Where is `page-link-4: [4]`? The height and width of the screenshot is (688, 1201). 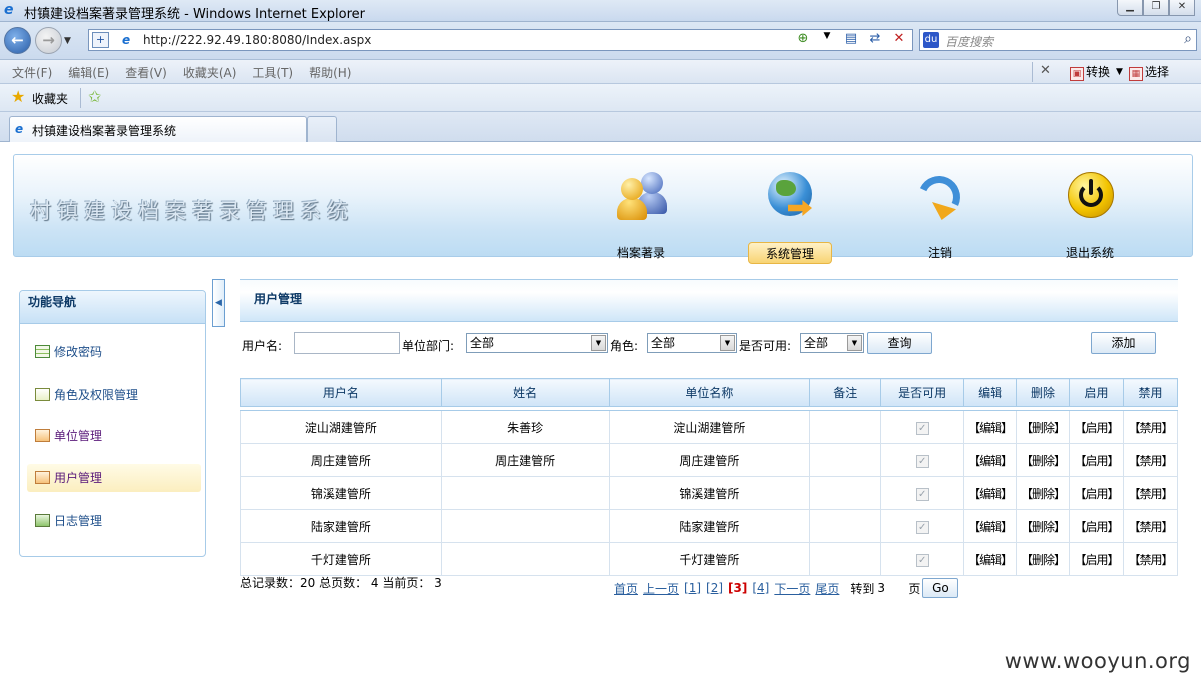
page-link-4: [4] is located at coordinates (760, 588).